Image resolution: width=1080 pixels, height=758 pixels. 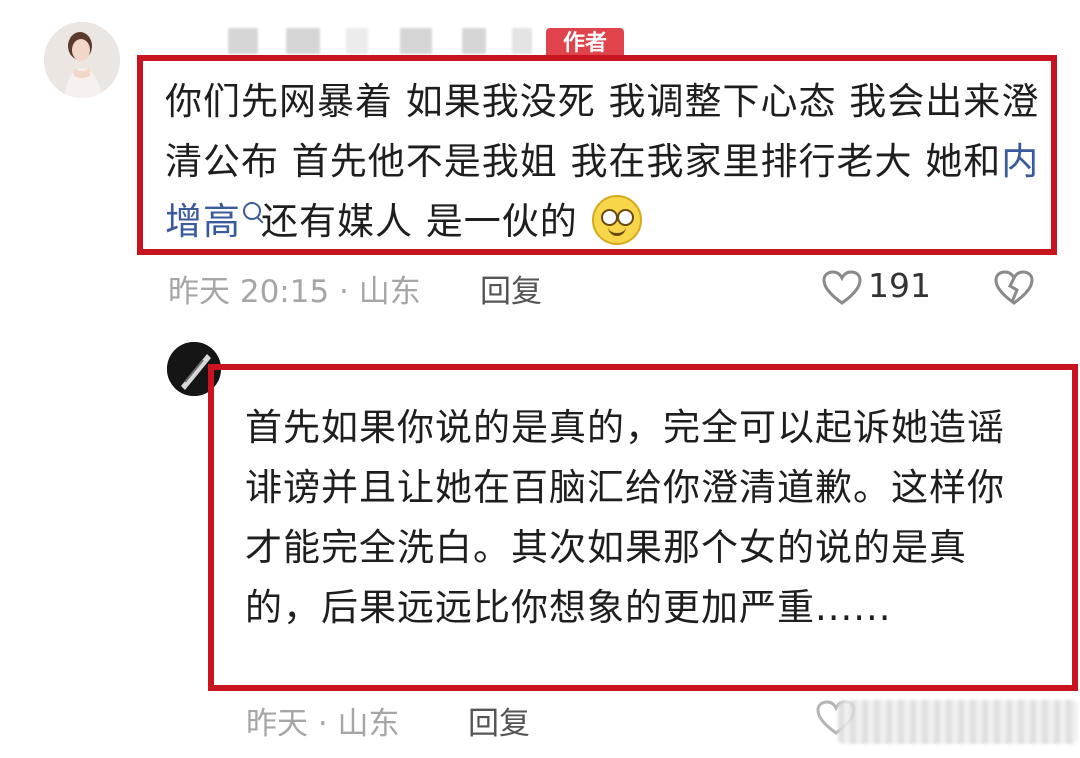 What do you see at coordinates (899, 285) in the screenshot?
I see `like-count: 191` at bounding box center [899, 285].